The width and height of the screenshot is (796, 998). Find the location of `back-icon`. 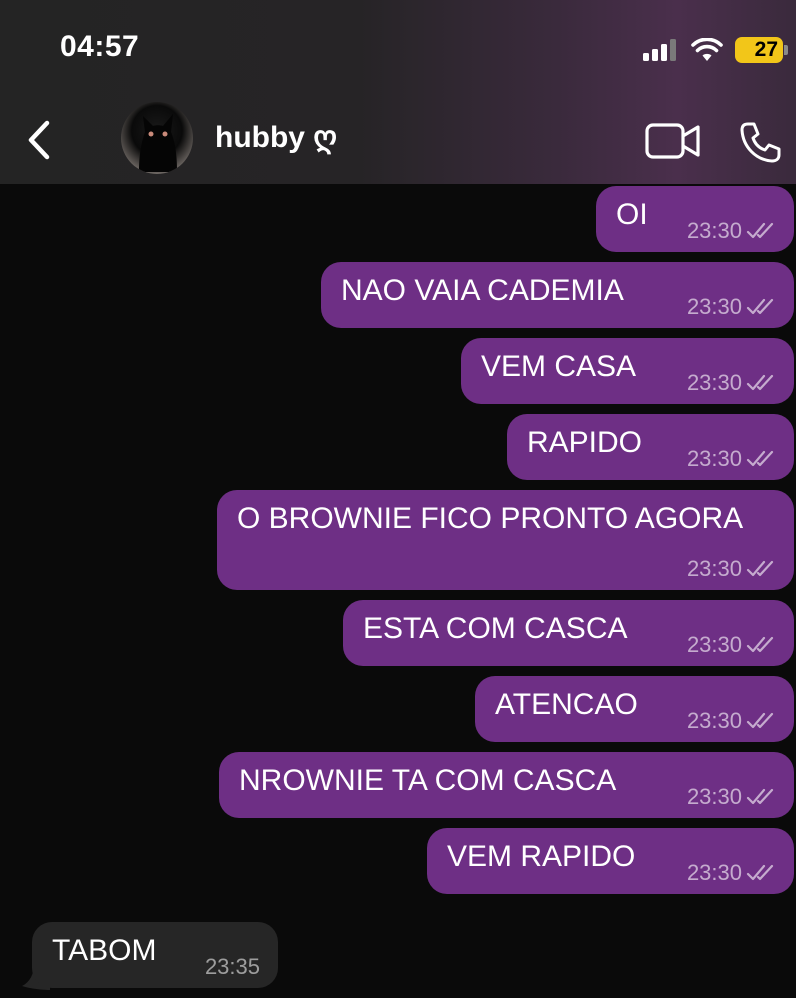

back-icon is located at coordinates (39, 140).